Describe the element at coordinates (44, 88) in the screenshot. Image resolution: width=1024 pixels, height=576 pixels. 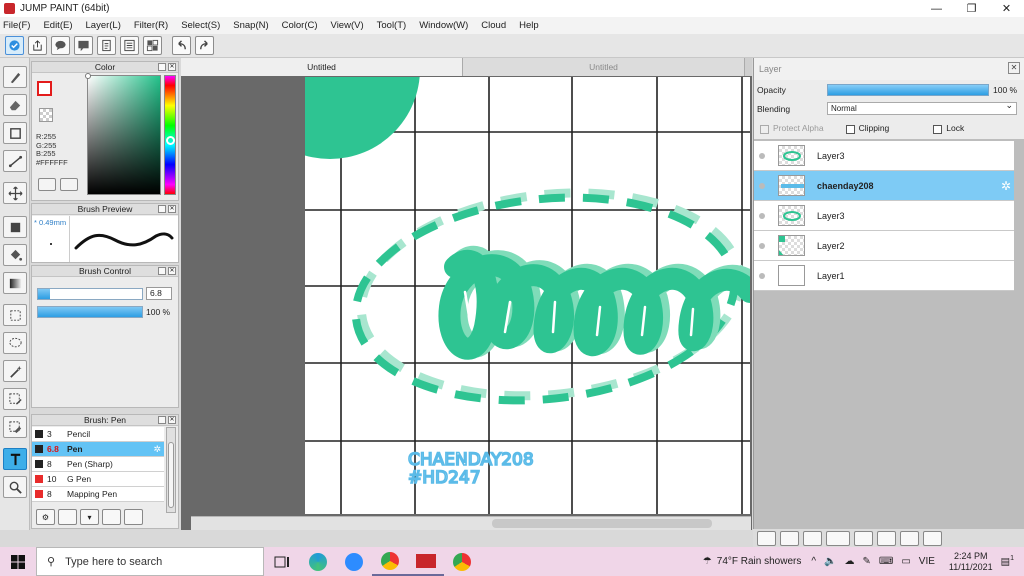
I see `foreground-color-swatch` at that location.